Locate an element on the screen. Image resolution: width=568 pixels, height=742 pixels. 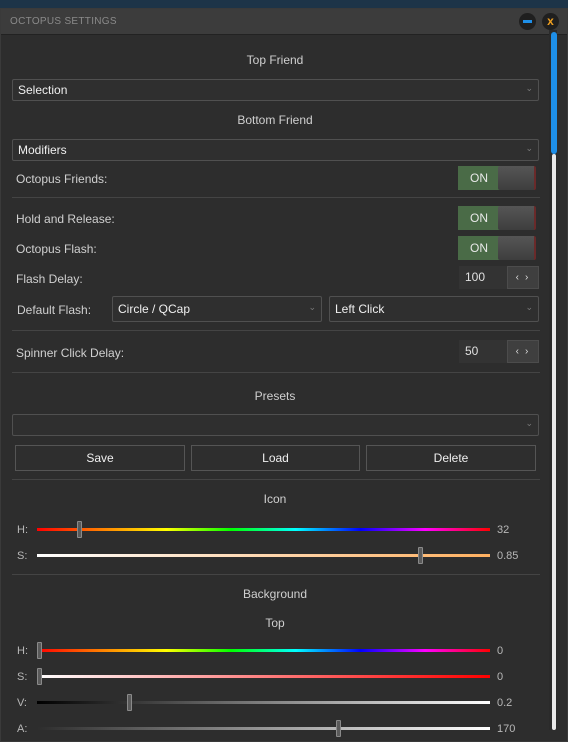
bg-h-value: 0 is located at coordinates (500, 651).